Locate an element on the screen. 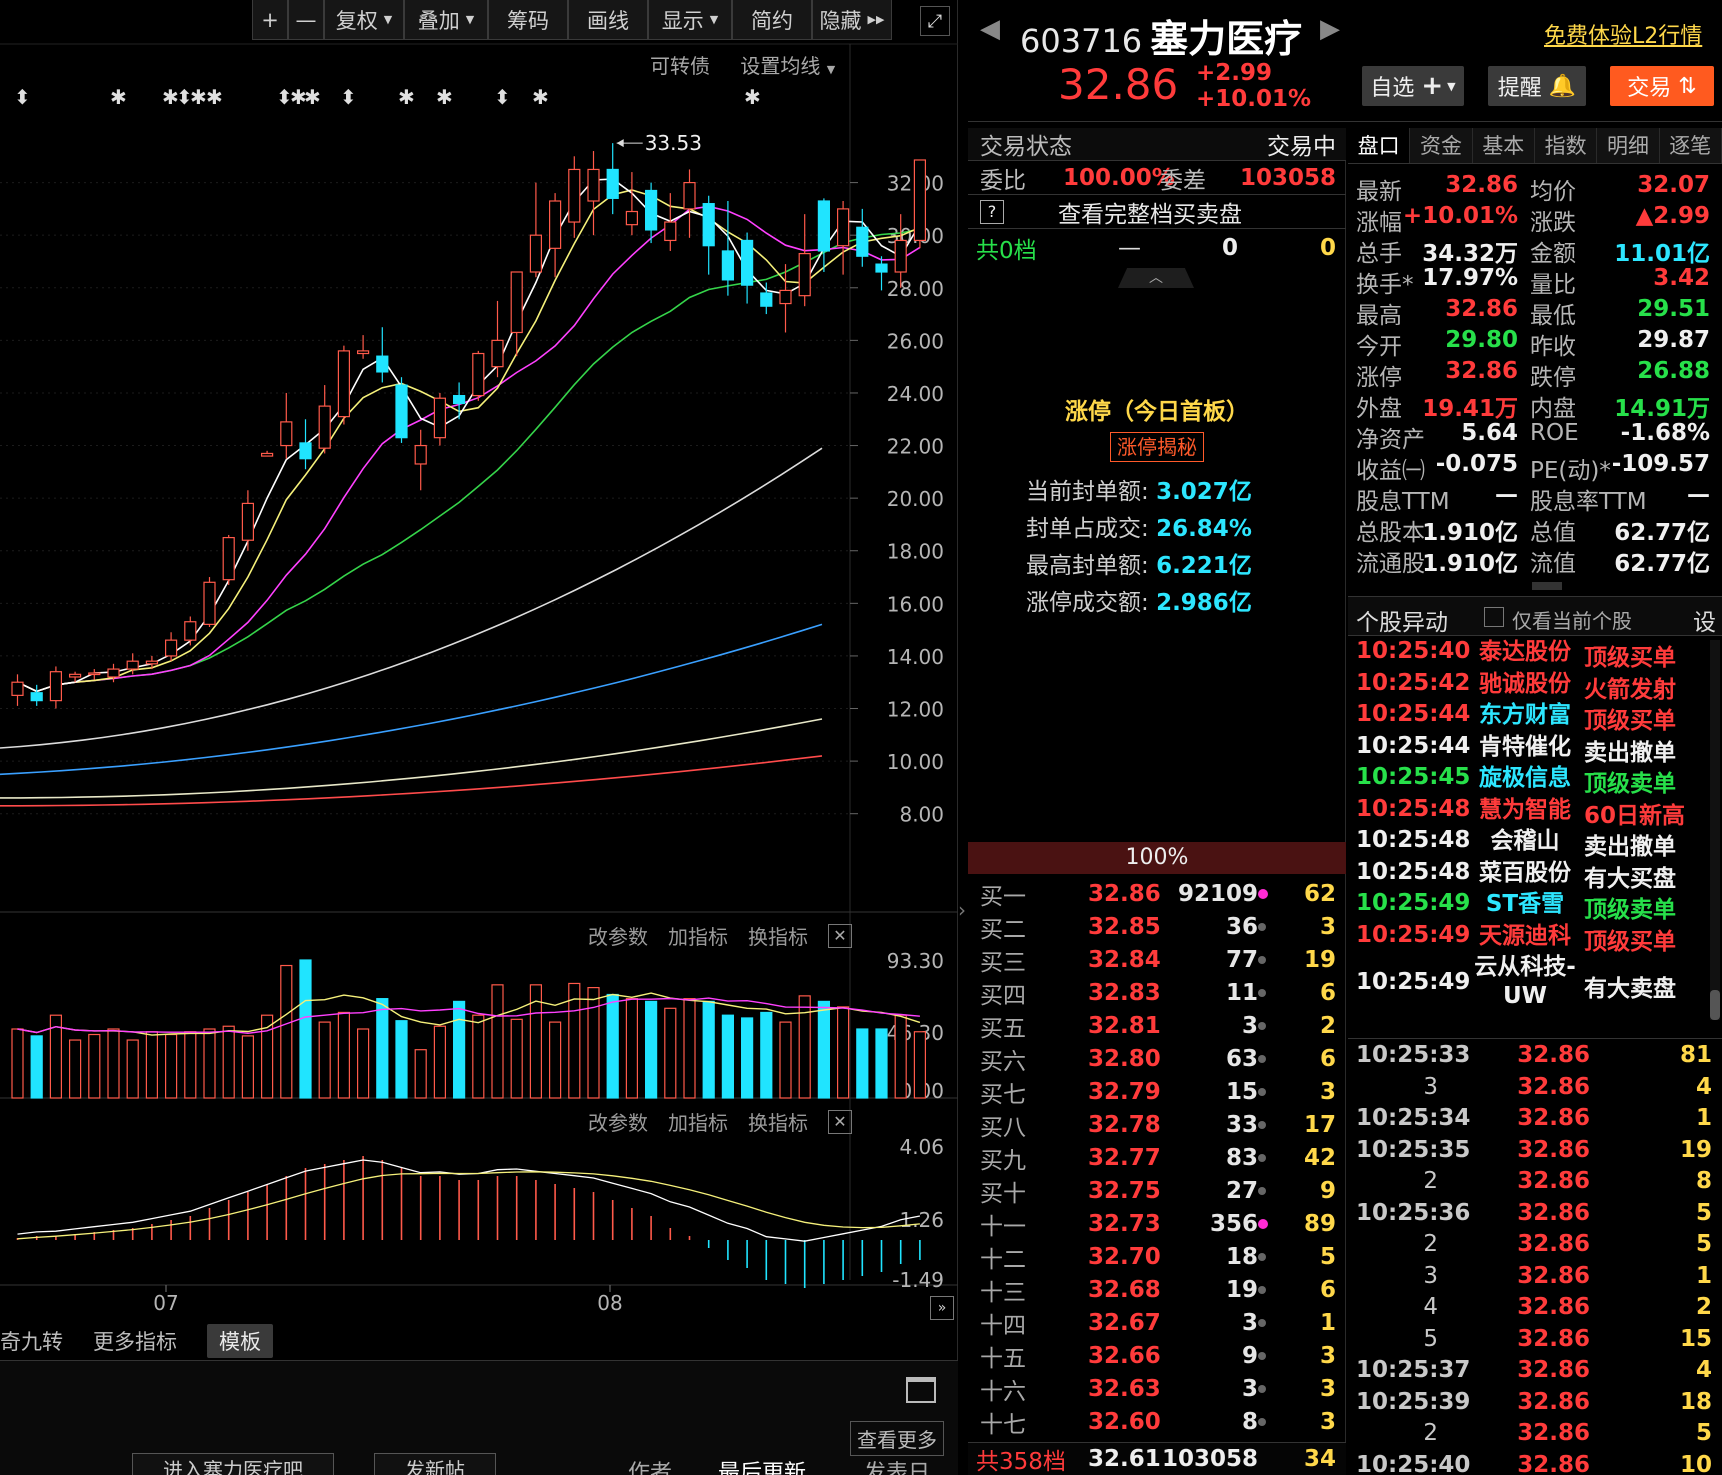  l2-trial-link: 免费体验L2行情 is located at coordinates (1623, 34).